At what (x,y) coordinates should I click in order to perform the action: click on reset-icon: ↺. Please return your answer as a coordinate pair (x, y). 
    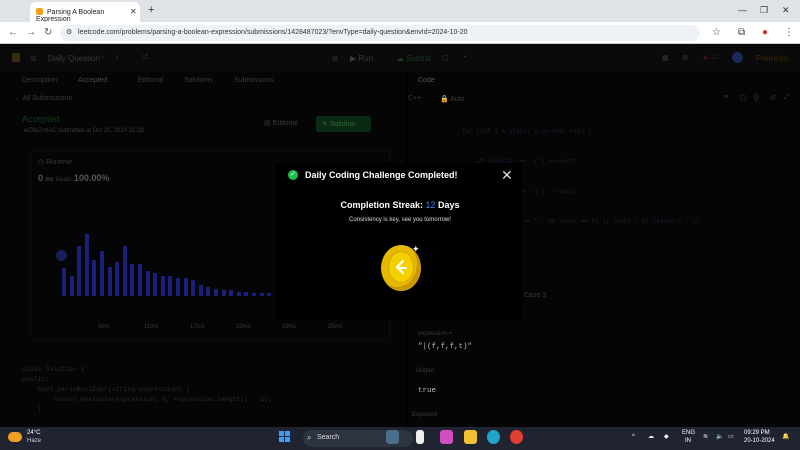
    Looking at the image, I should click on (773, 98).